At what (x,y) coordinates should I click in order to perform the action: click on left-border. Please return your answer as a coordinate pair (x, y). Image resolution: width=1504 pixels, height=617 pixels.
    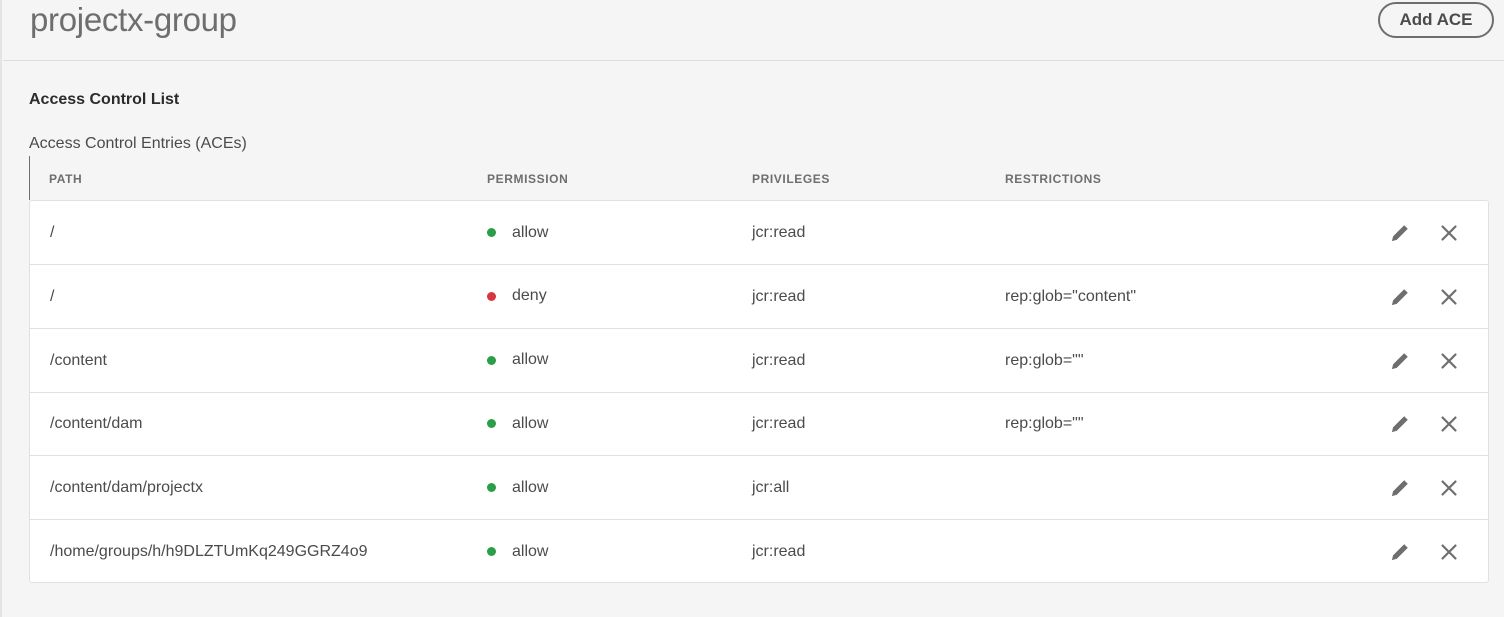
    Looking at the image, I should click on (1, 308).